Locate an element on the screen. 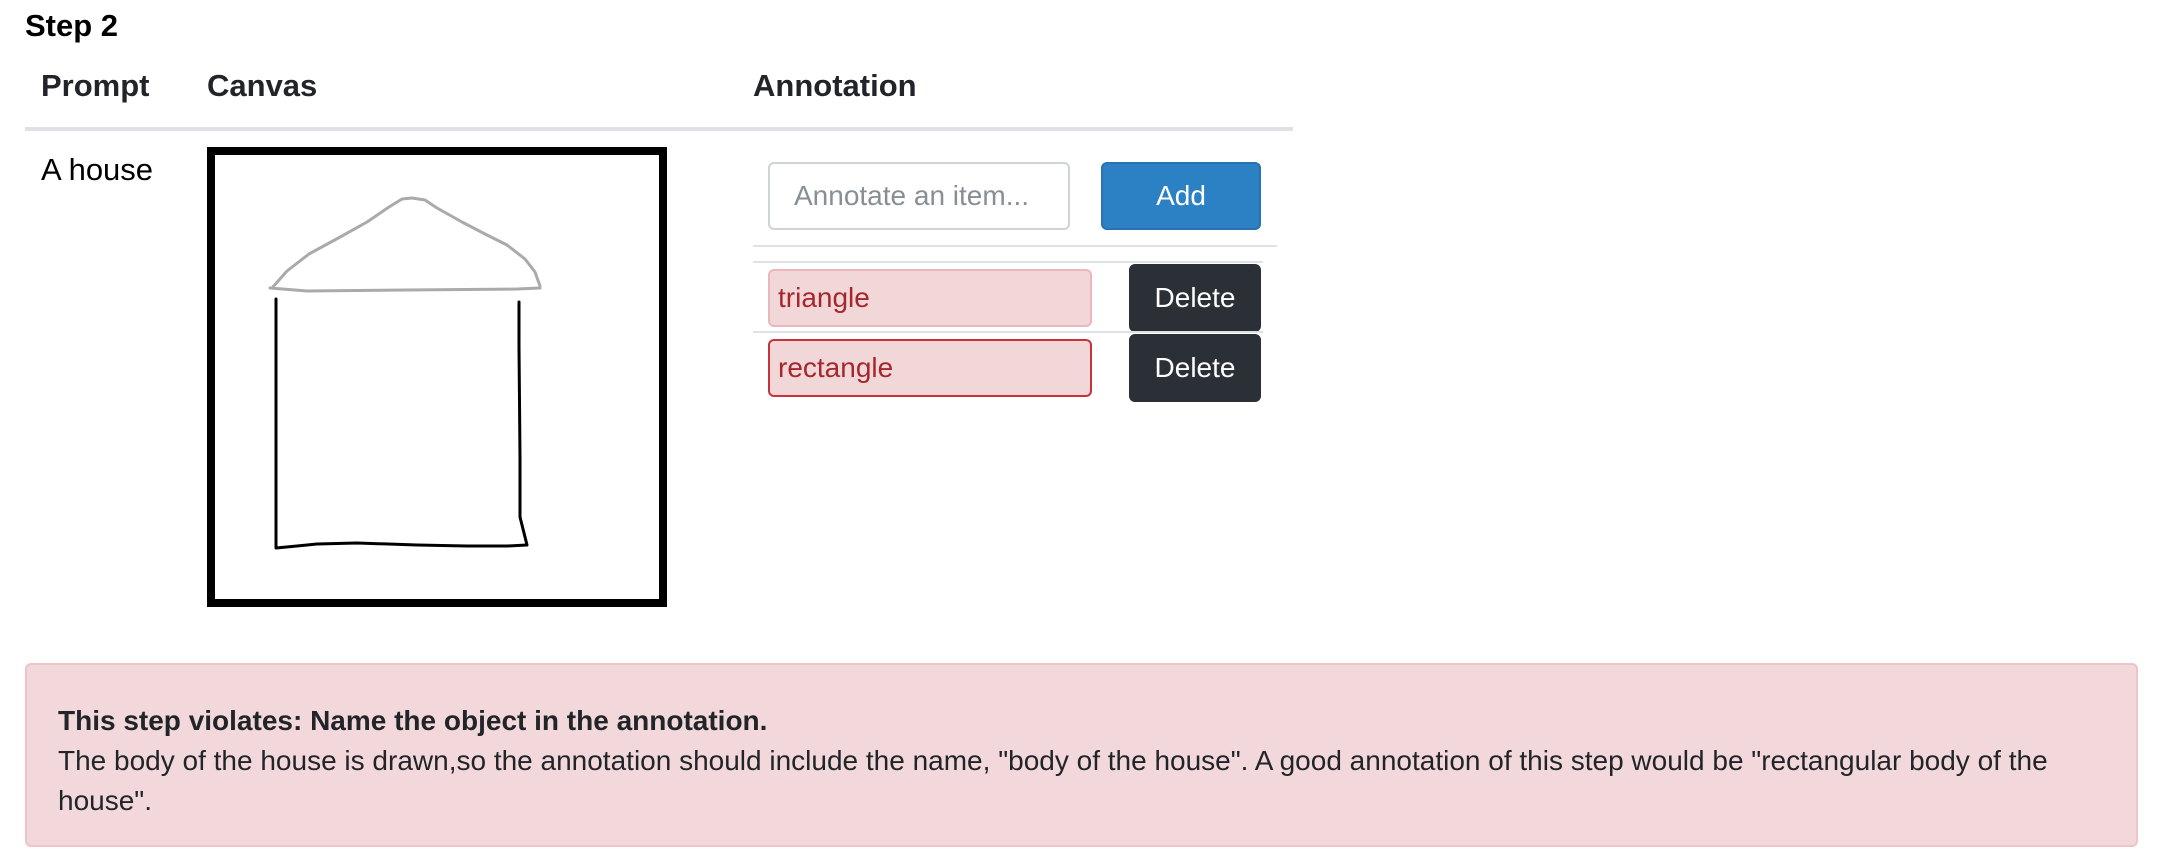 The height and width of the screenshot is (860, 2162). prompt-text: A house is located at coordinates (97, 169).